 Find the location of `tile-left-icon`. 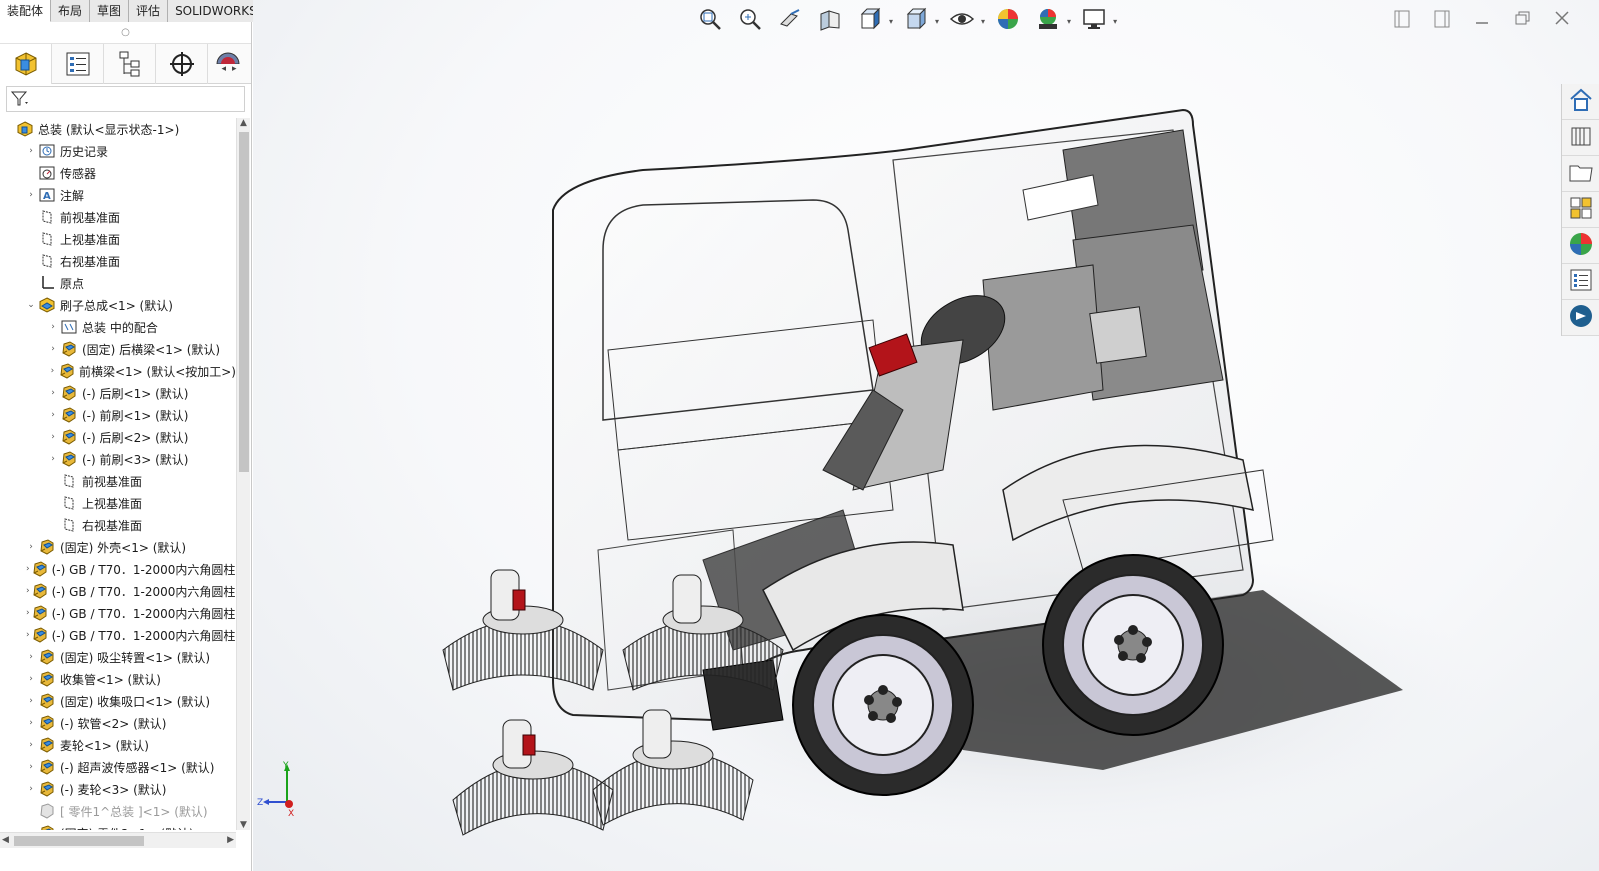

tile-left-icon is located at coordinates (1402, 19).